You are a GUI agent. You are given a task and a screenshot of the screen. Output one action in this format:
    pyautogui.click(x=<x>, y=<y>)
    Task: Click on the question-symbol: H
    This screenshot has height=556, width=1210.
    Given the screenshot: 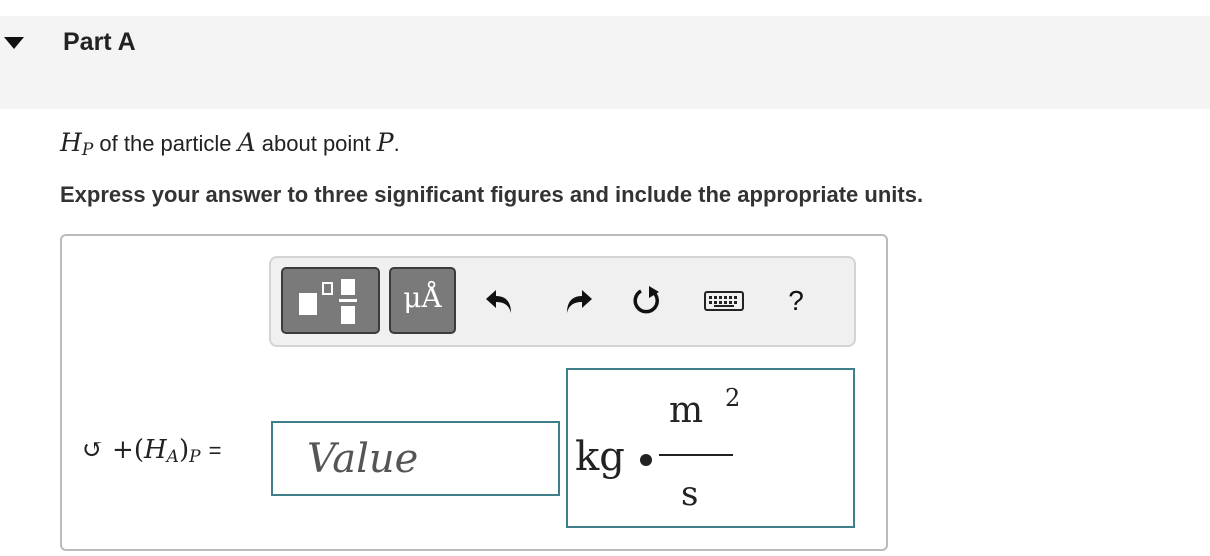 What is the action you would take?
    pyautogui.click(x=71, y=142)
    